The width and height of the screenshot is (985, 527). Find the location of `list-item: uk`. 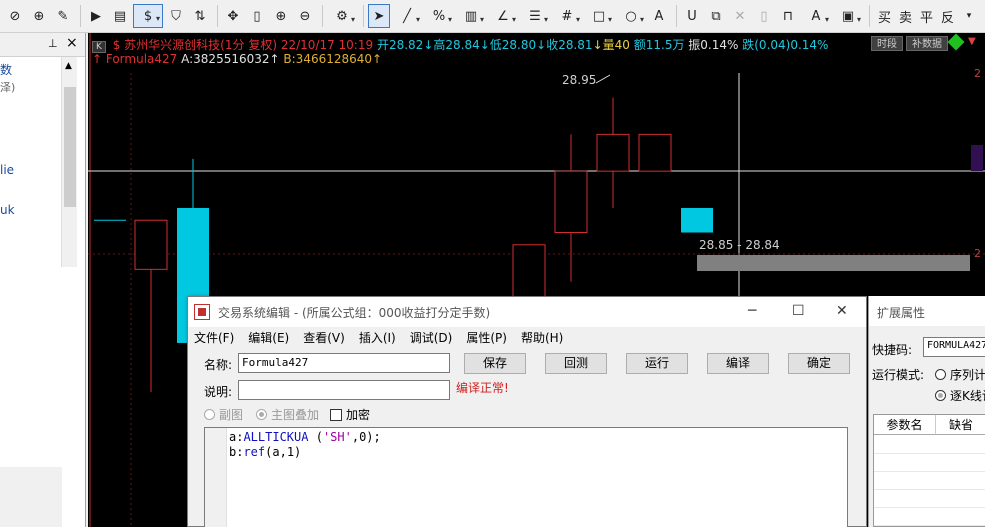

list-item: uk is located at coordinates (7, 210).